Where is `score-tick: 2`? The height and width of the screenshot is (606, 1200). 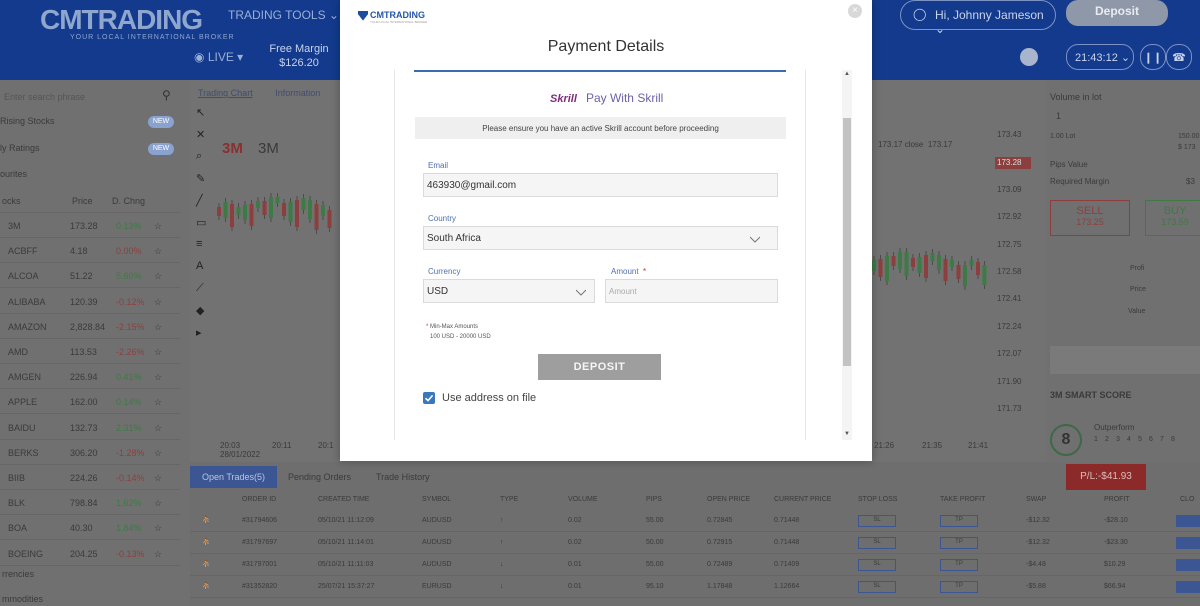 score-tick: 2 is located at coordinates (1107, 439).